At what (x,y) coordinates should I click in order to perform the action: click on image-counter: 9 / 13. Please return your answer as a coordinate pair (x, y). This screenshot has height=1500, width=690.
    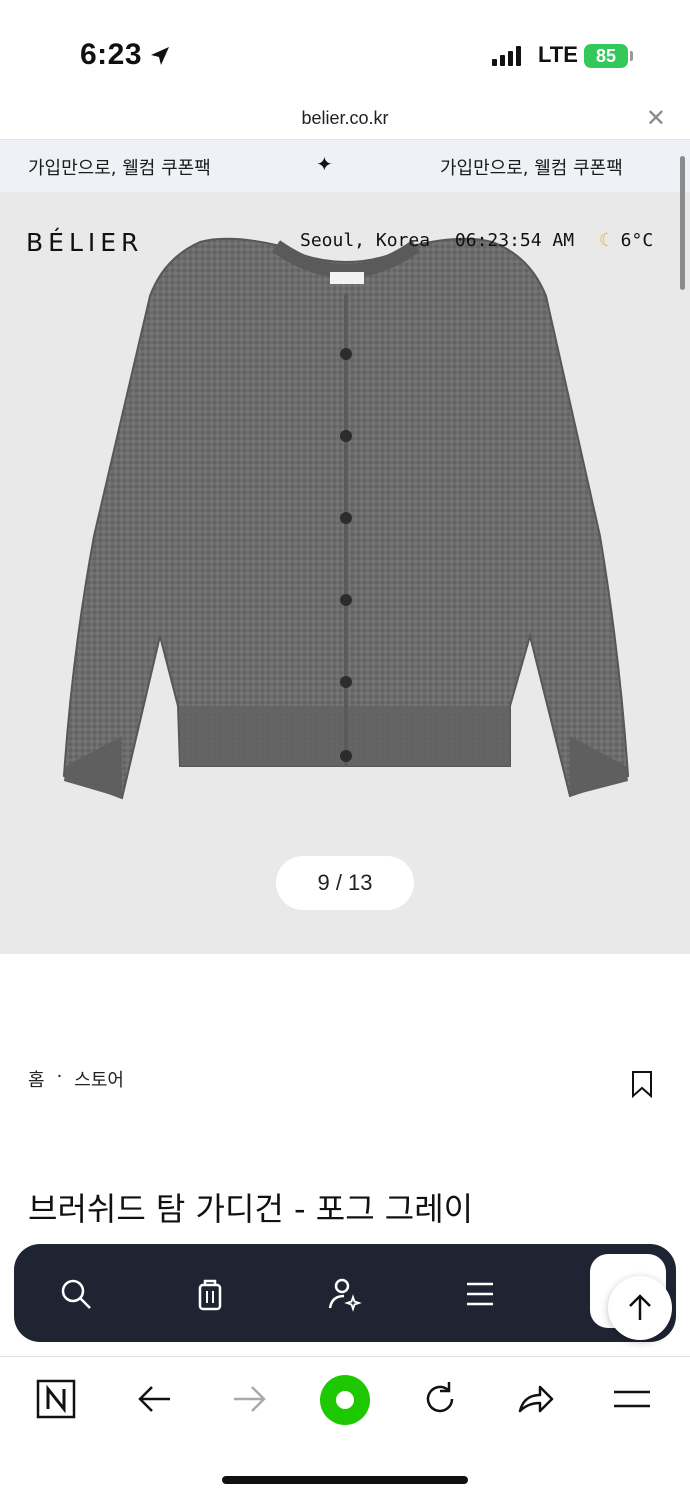
    Looking at the image, I should click on (345, 883).